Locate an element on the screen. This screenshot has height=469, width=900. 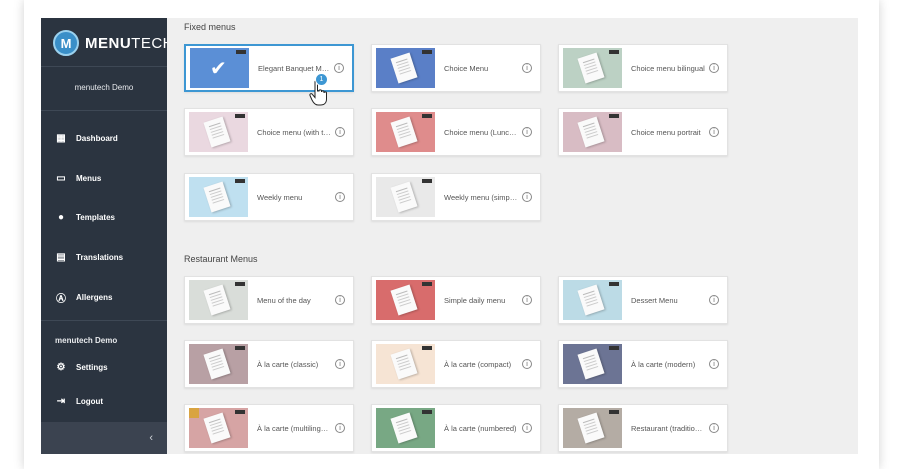
menu-template-card: À la carte (classic) i is located at coordinates (269, 364).